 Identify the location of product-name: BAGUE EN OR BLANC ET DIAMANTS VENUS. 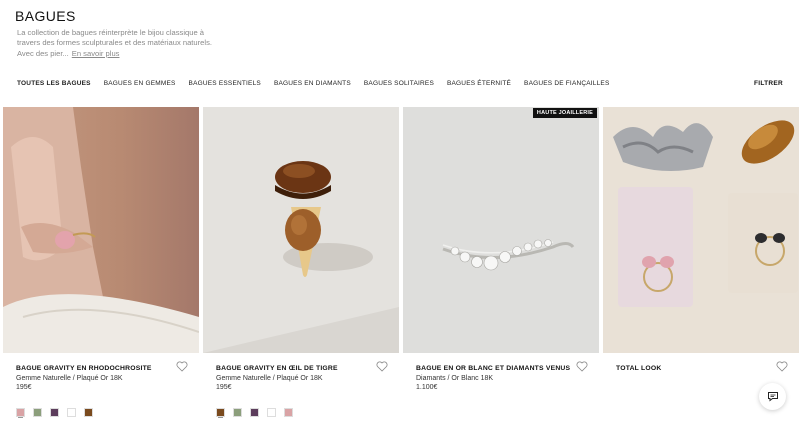
(507, 368).